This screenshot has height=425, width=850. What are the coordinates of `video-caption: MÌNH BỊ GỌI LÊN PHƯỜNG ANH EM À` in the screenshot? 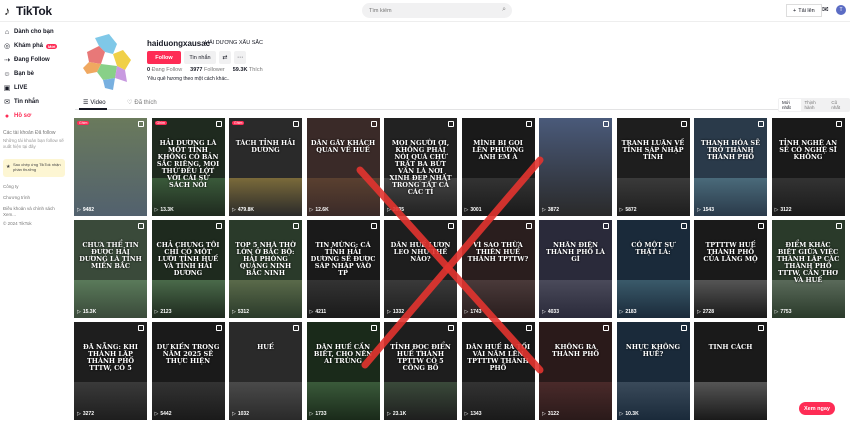 It's located at (498, 150).